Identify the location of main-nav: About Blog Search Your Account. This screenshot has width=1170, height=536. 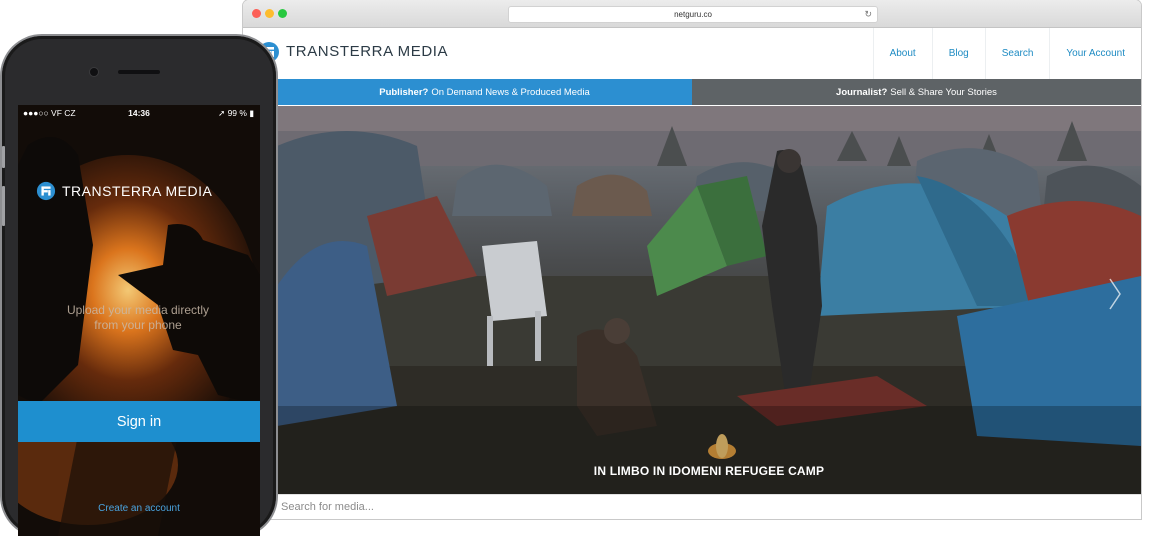
(1006, 53).